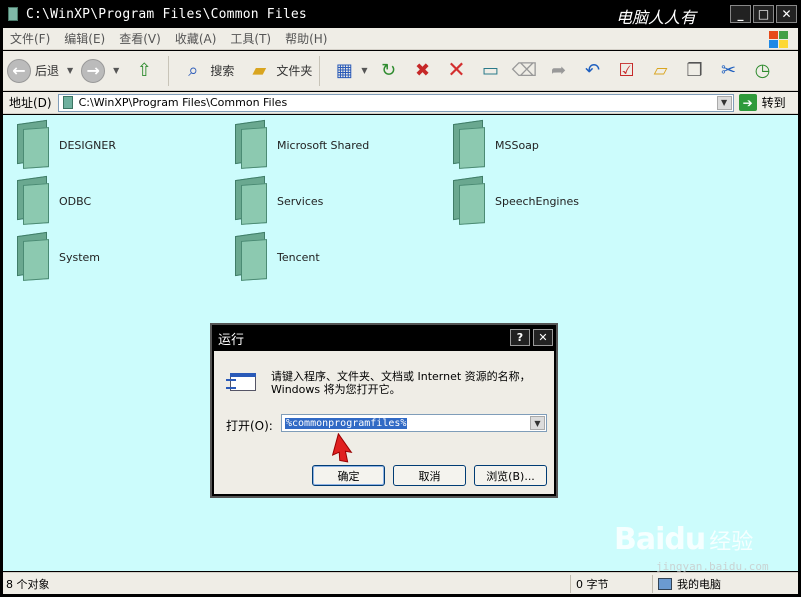  What do you see at coordinates (384, 338) in the screenshot?
I see `run-dialog-title-bar: 运行 ? ✕` at bounding box center [384, 338].